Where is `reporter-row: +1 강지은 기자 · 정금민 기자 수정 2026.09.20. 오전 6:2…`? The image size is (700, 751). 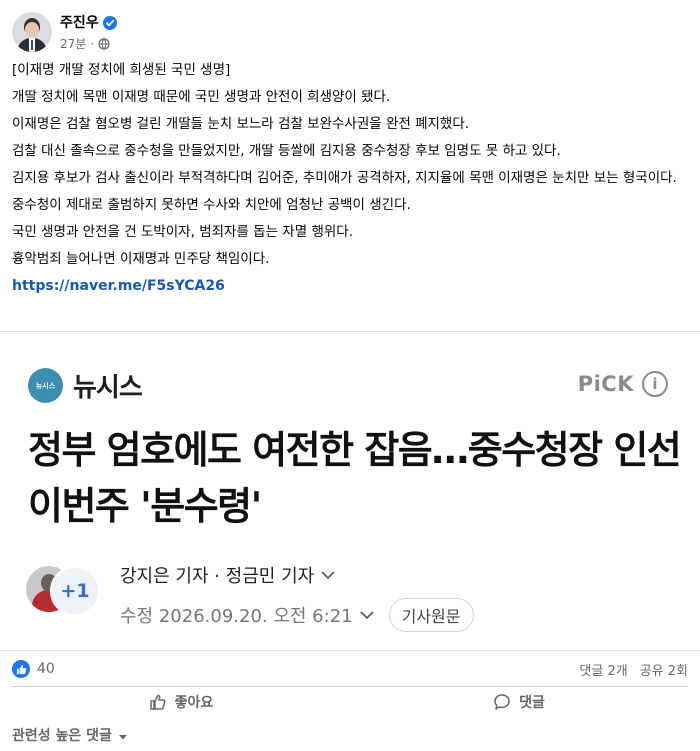 reporter-row: +1 강지은 기자 · 정금민 기자 수정 2026.09.20. 오전 6:2… is located at coordinates (250, 597).